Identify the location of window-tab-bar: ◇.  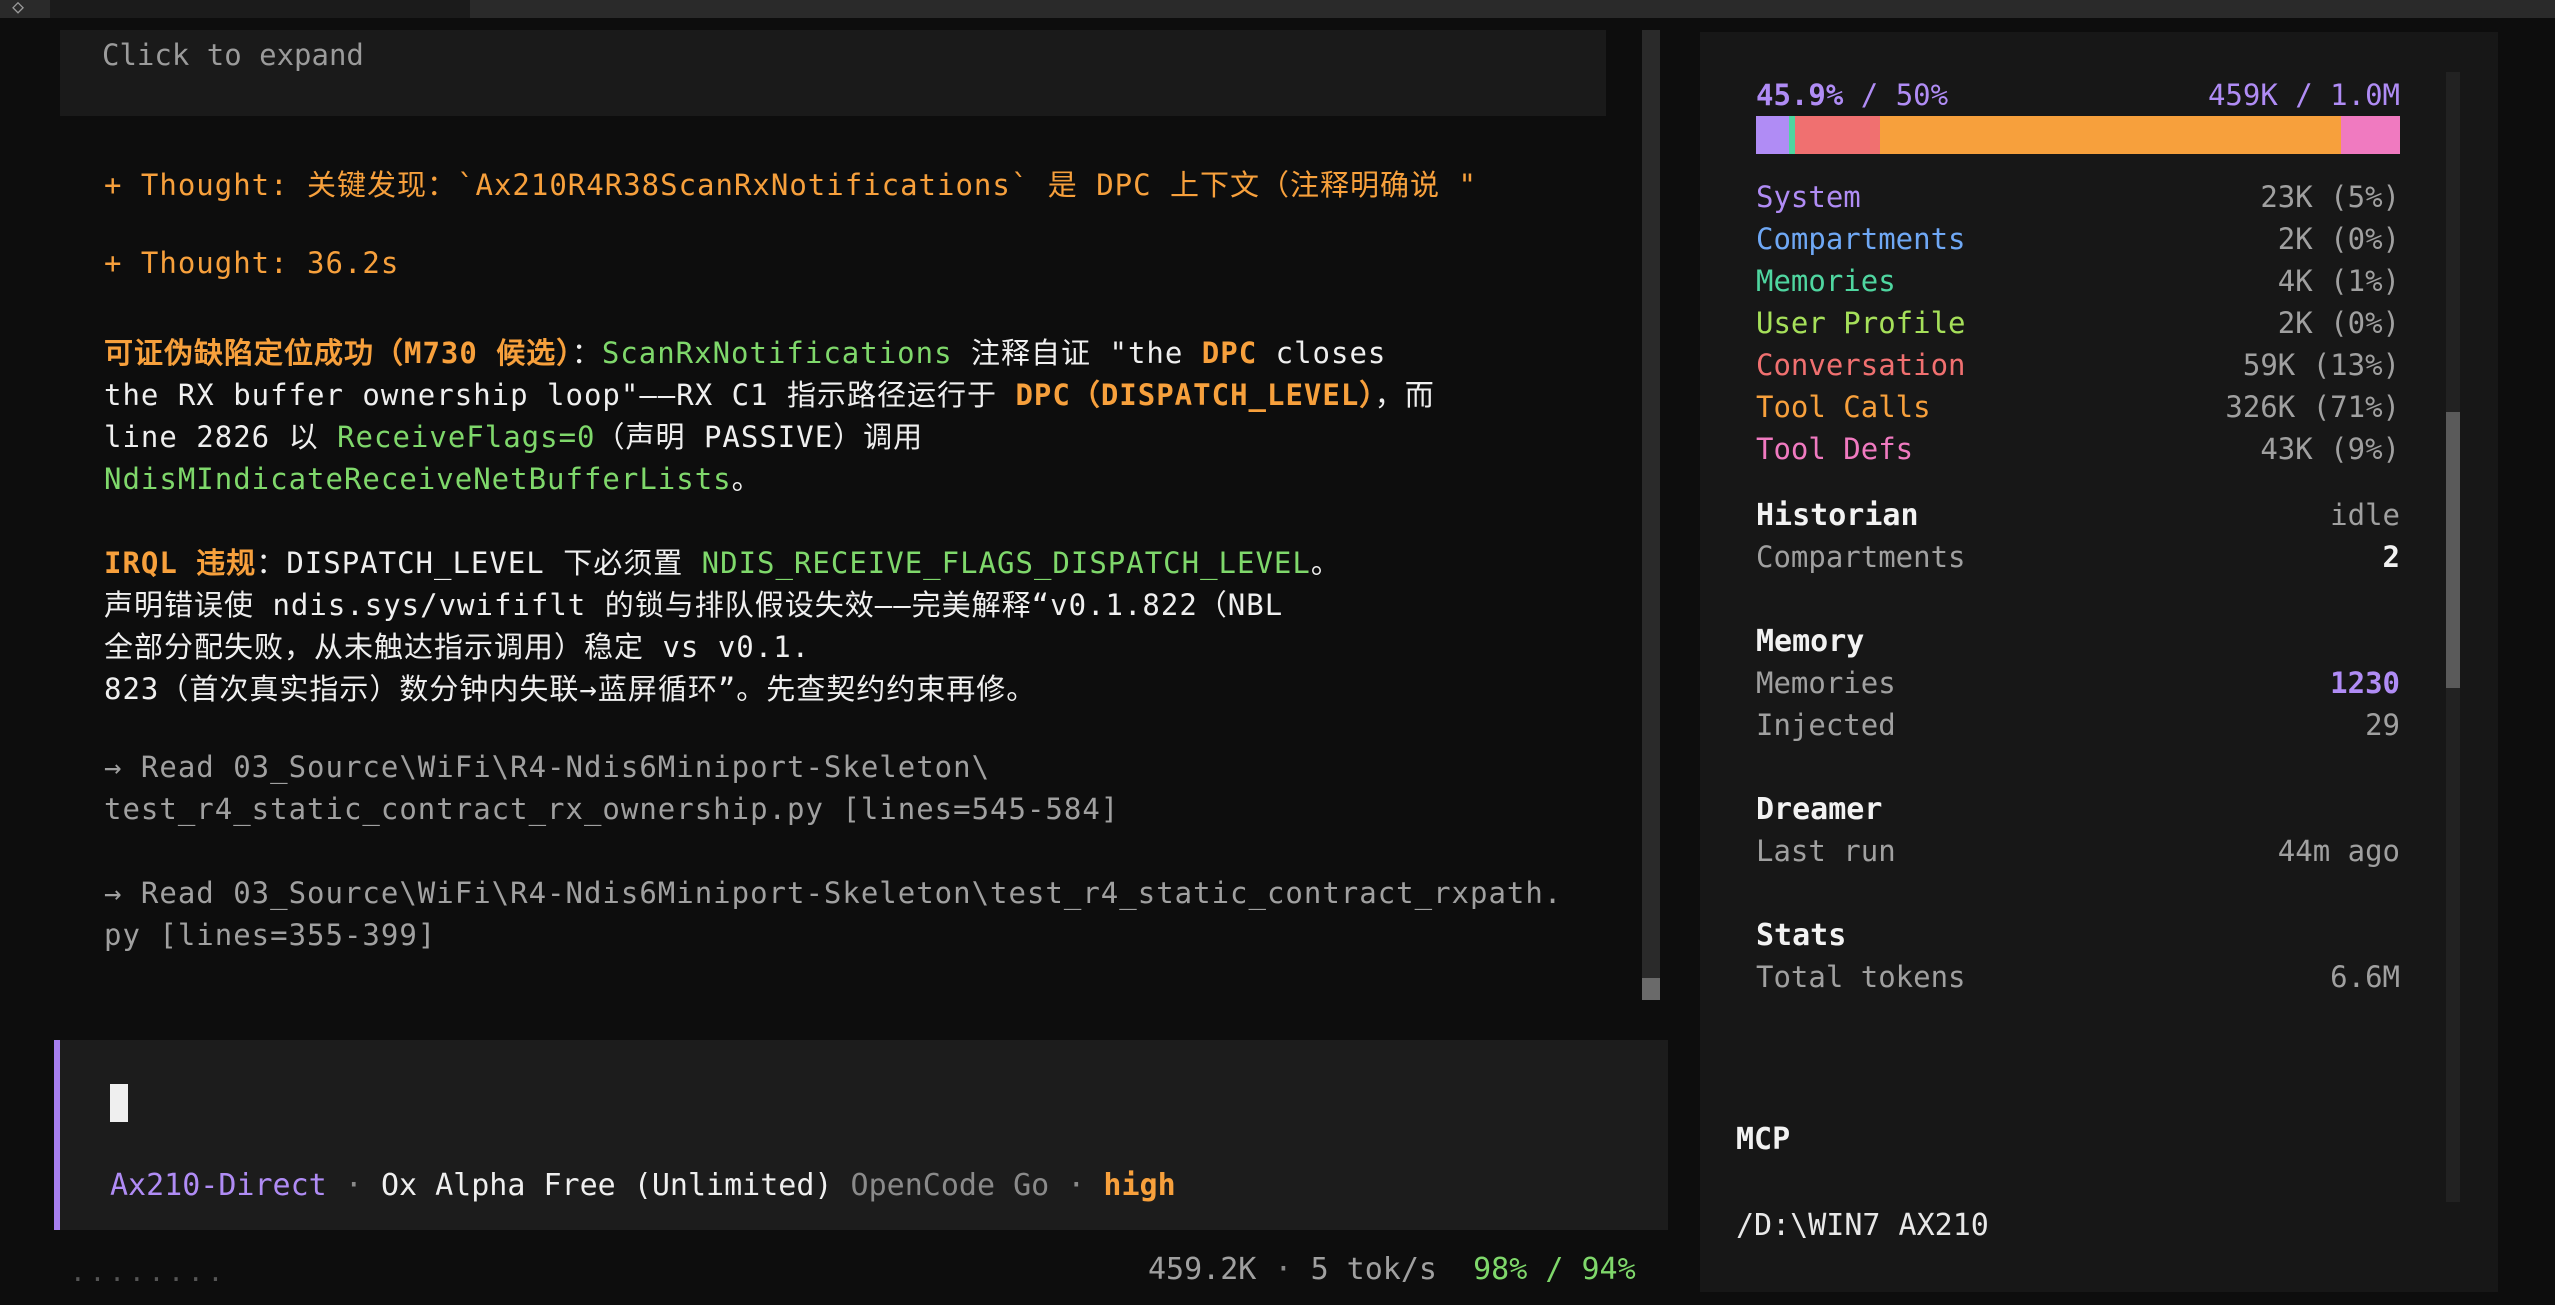
(1277, 9).